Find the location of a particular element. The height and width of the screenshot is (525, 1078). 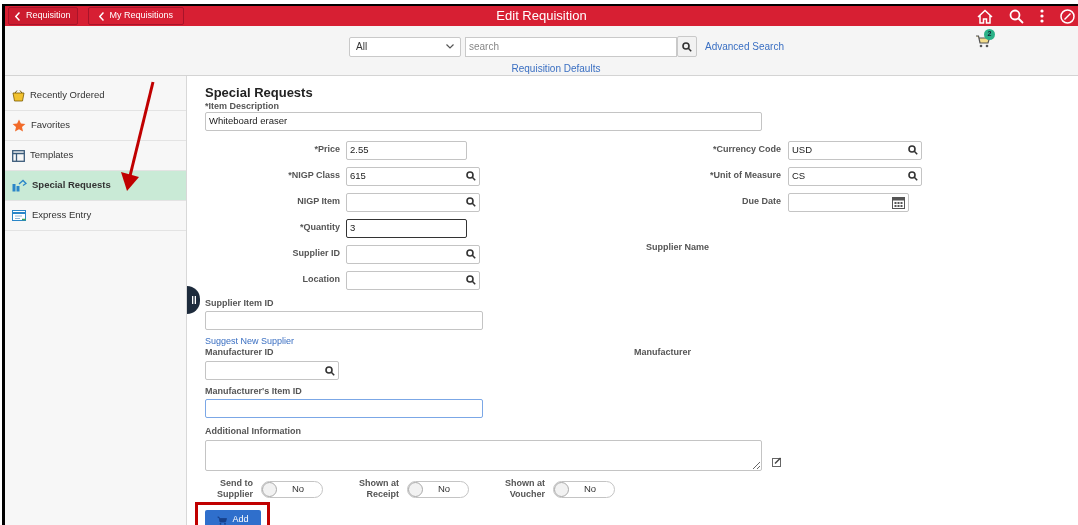

field-label: *Currency Code is located at coordinates (746, 150).